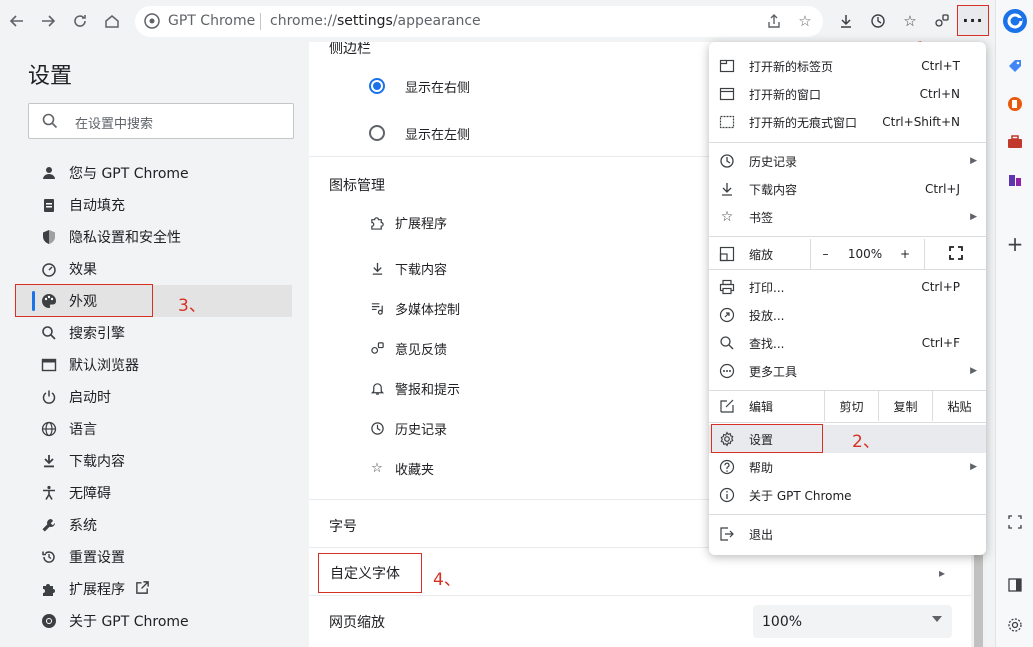  Describe the element at coordinates (847, 287) in the screenshot. I see `menu-item-print: 打印... Ctrl+P` at that location.